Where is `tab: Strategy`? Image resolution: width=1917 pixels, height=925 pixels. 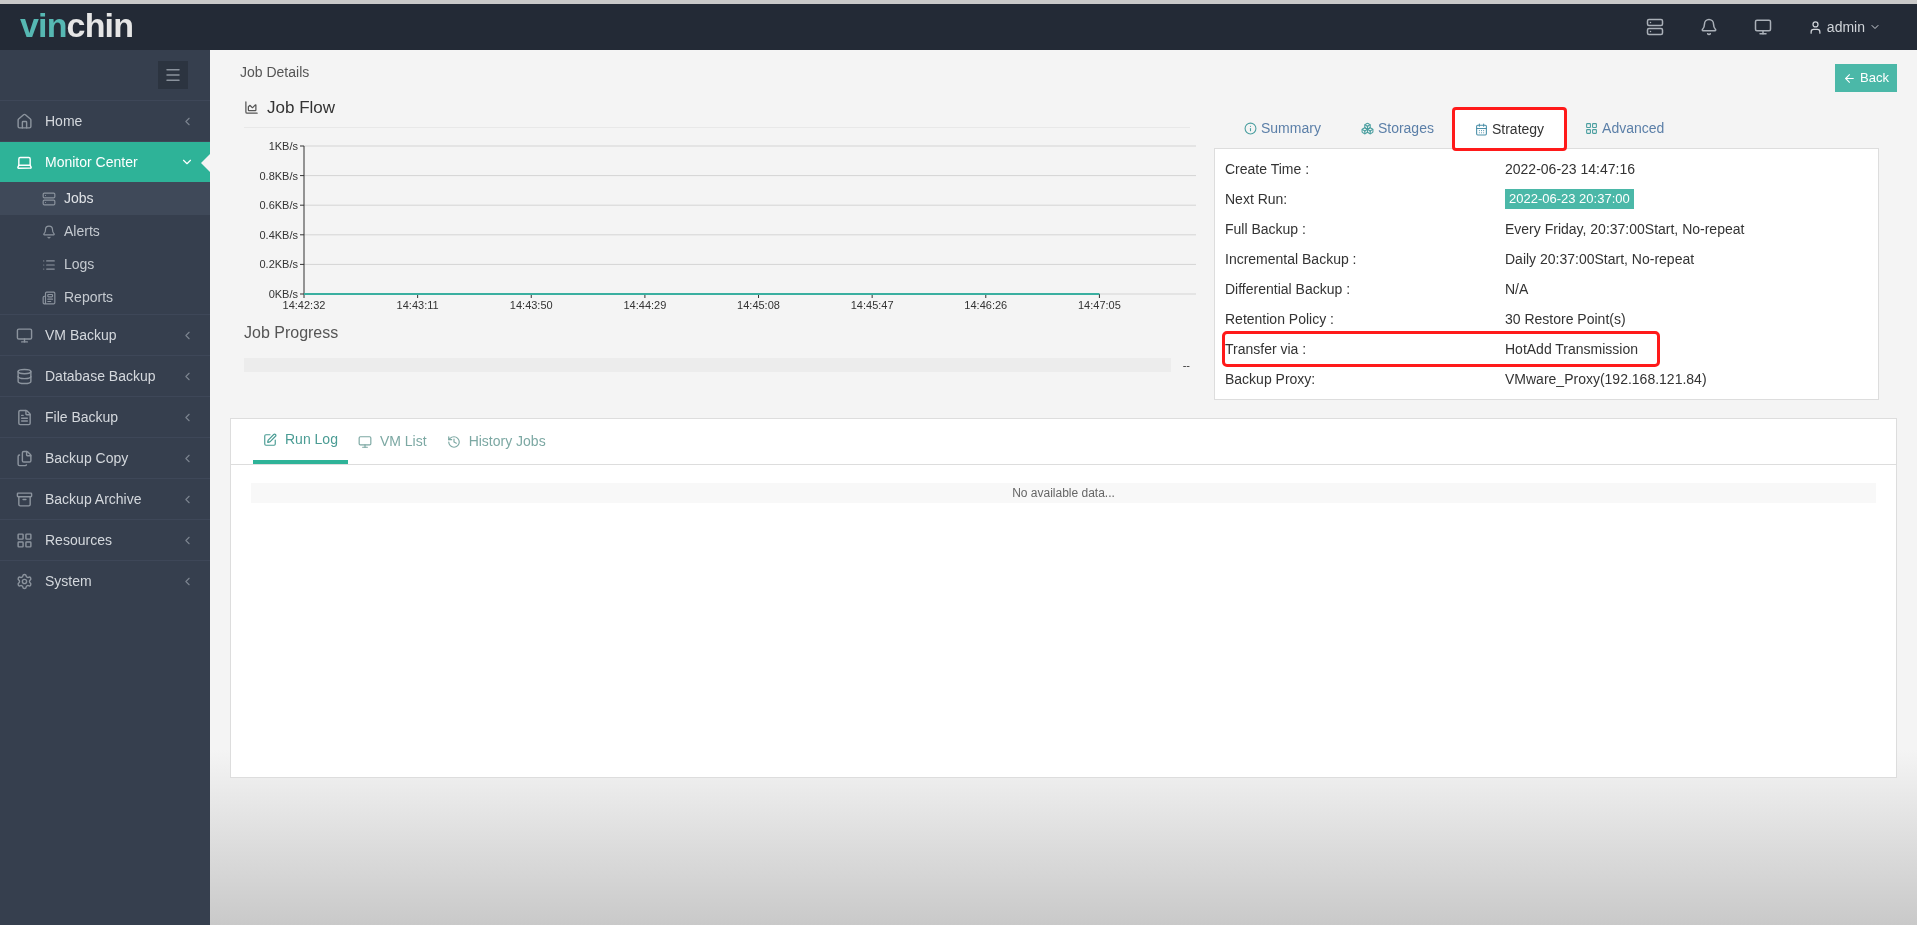
tab: Strategy is located at coordinates (1509, 129).